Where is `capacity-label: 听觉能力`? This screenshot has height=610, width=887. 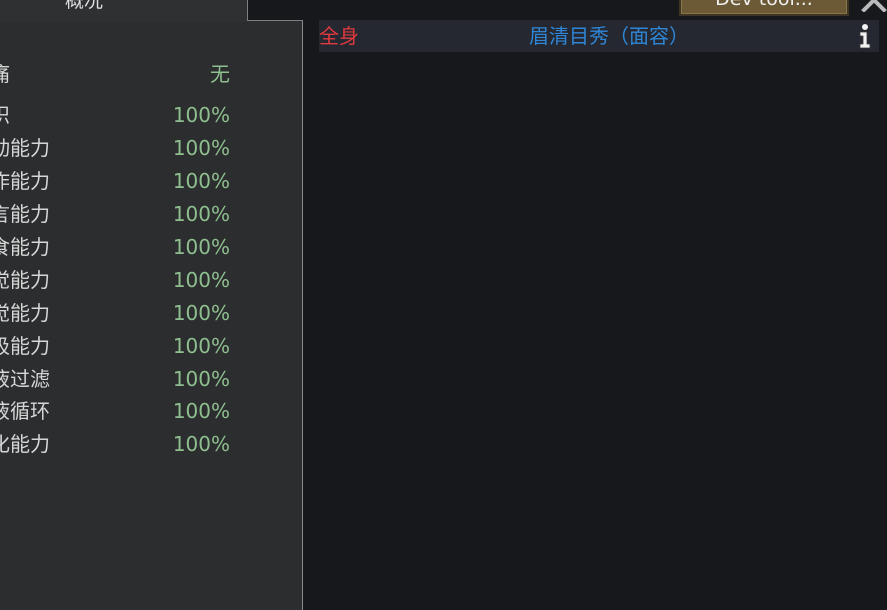 capacity-label: 听觉能力 is located at coordinates (25, 313).